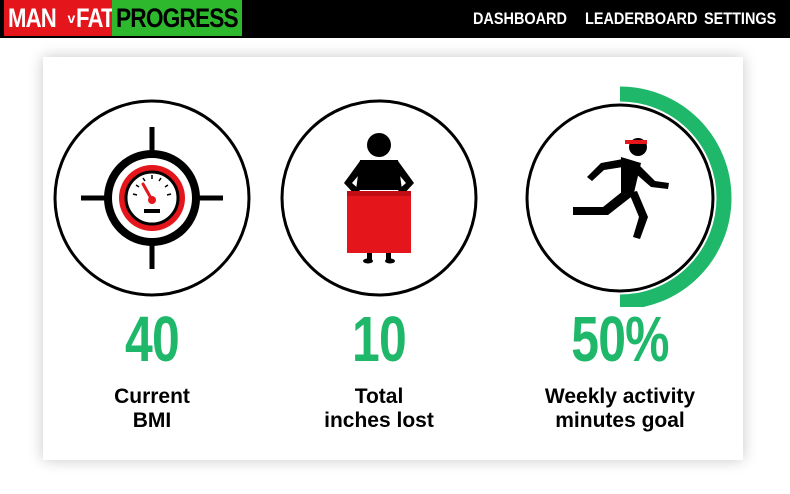  I want to click on target-gauge-icon, so click(152, 198).